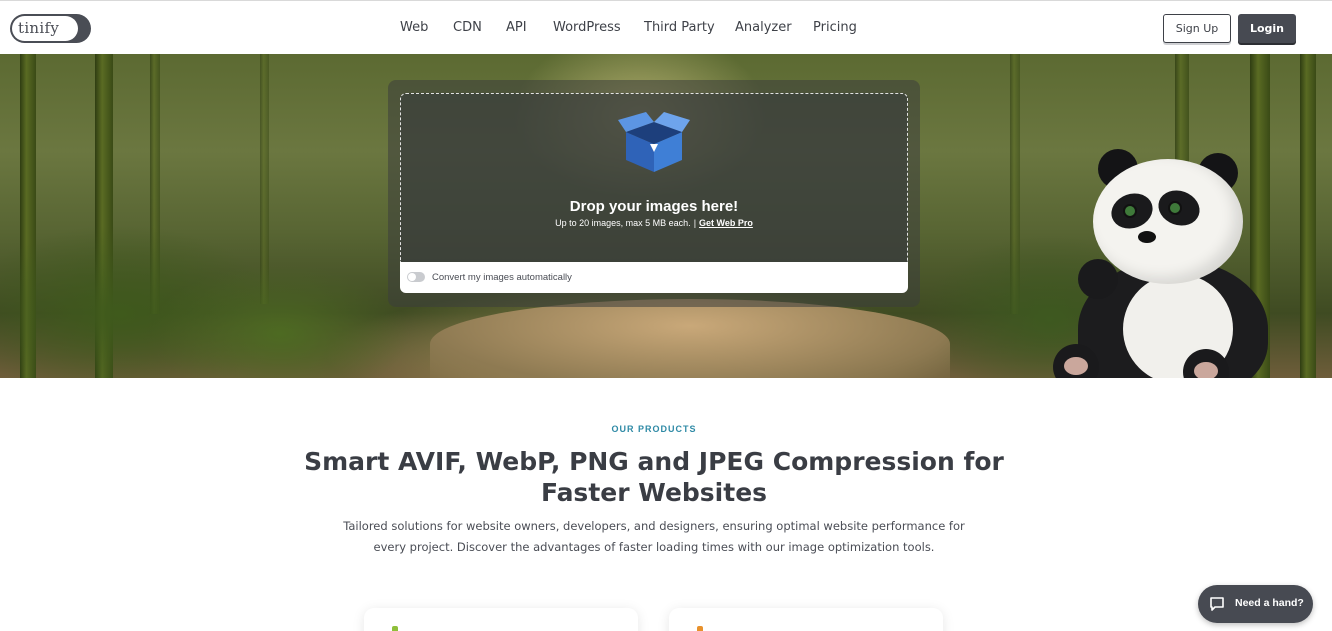  What do you see at coordinates (654, 429) in the screenshot?
I see `section-eyebrow: OUR PRODUCTS` at bounding box center [654, 429].